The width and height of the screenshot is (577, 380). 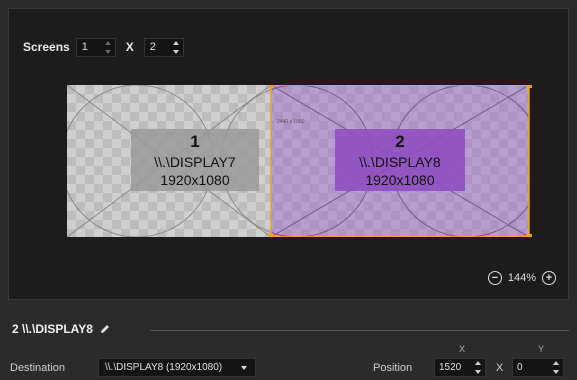 What do you see at coordinates (195, 180) in the screenshot?
I see `display-1-resolution: 1920x1080` at bounding box center [195, 180].